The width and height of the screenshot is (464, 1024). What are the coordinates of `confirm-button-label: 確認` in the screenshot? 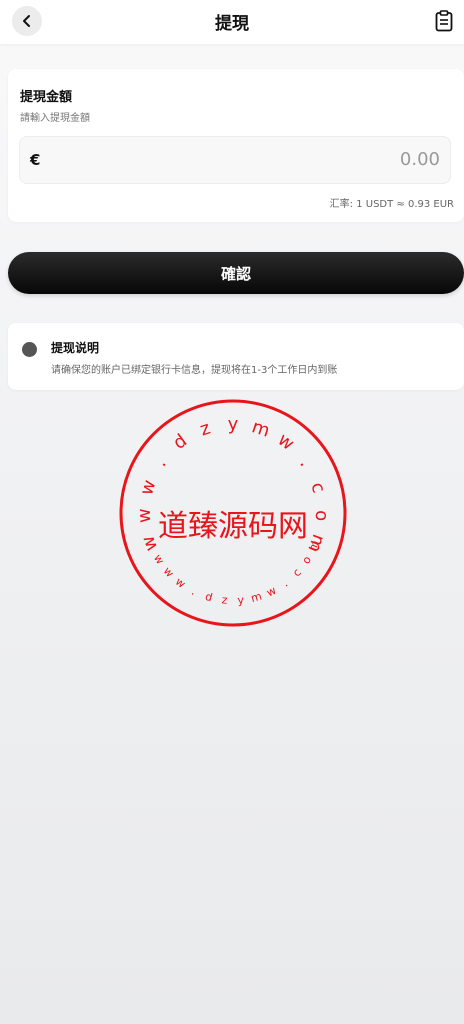 It's located at (235, 273).